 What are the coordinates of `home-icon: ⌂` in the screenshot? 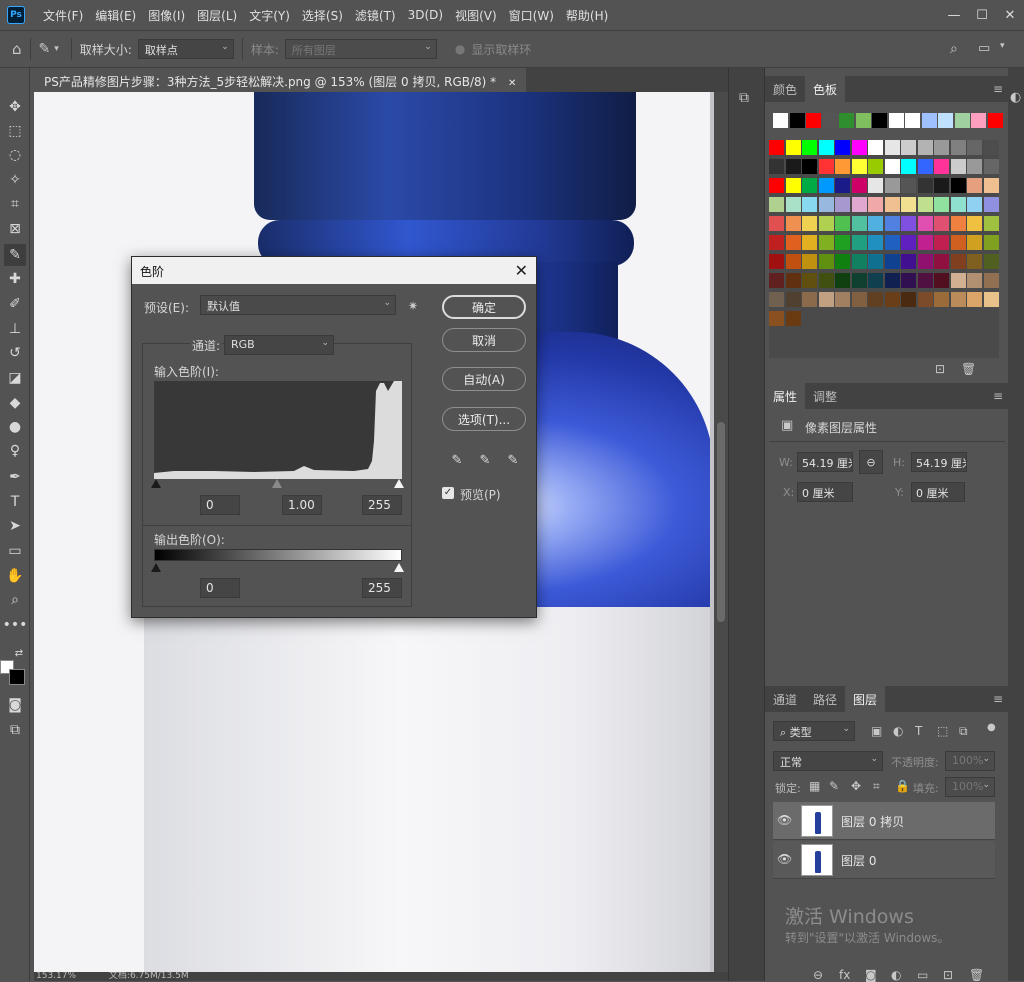 It's located at (17, 49).